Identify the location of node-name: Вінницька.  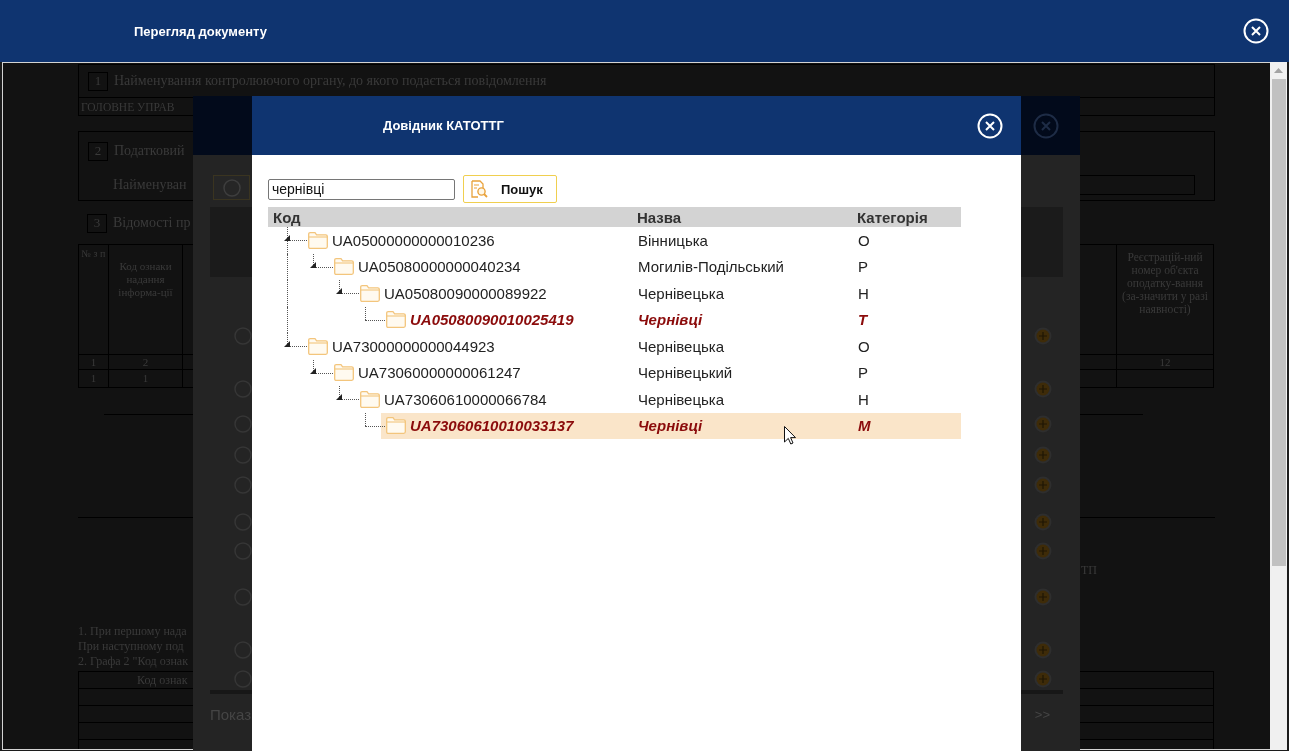
(673, 240).